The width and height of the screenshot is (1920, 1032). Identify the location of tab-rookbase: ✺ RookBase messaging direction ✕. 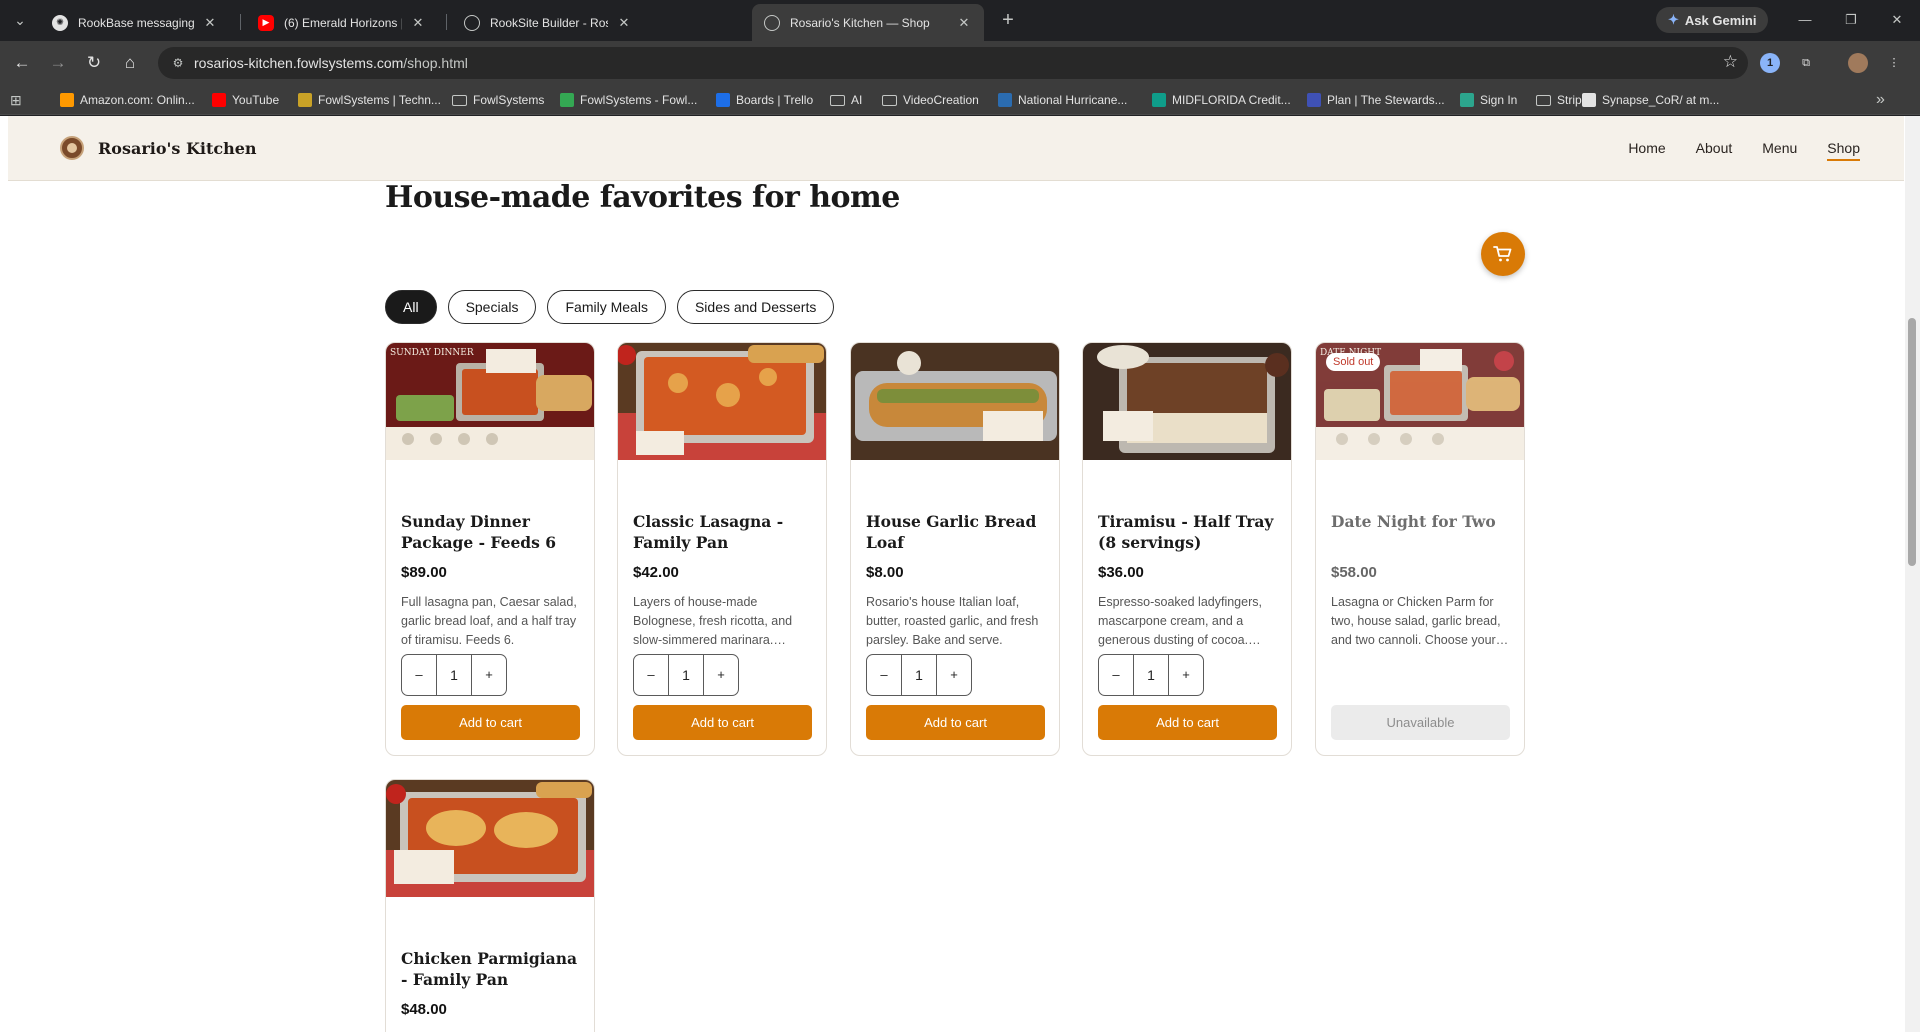
(135, 22).